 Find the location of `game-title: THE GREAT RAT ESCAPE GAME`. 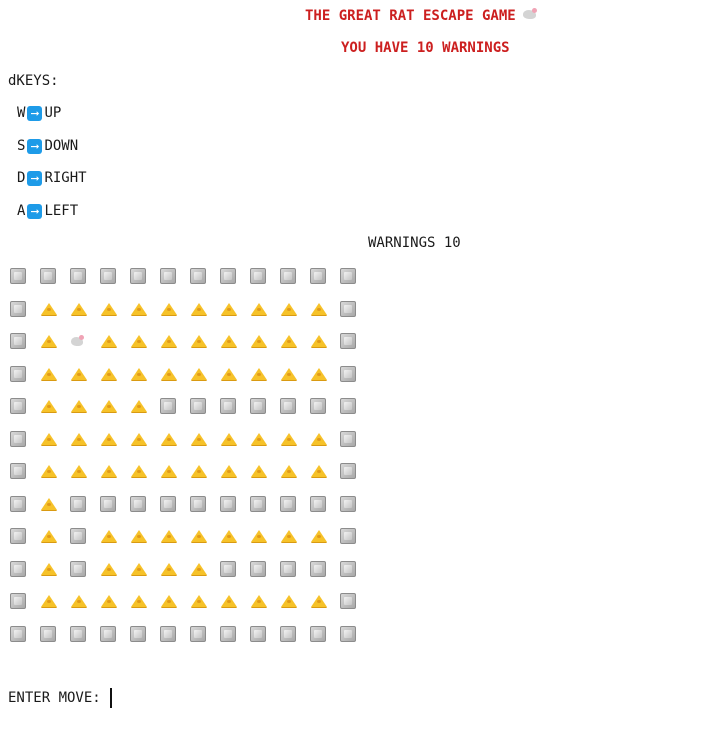

game-title: THE GREAT RAT ESCAPE GAME is located at coordinates (421, 16).